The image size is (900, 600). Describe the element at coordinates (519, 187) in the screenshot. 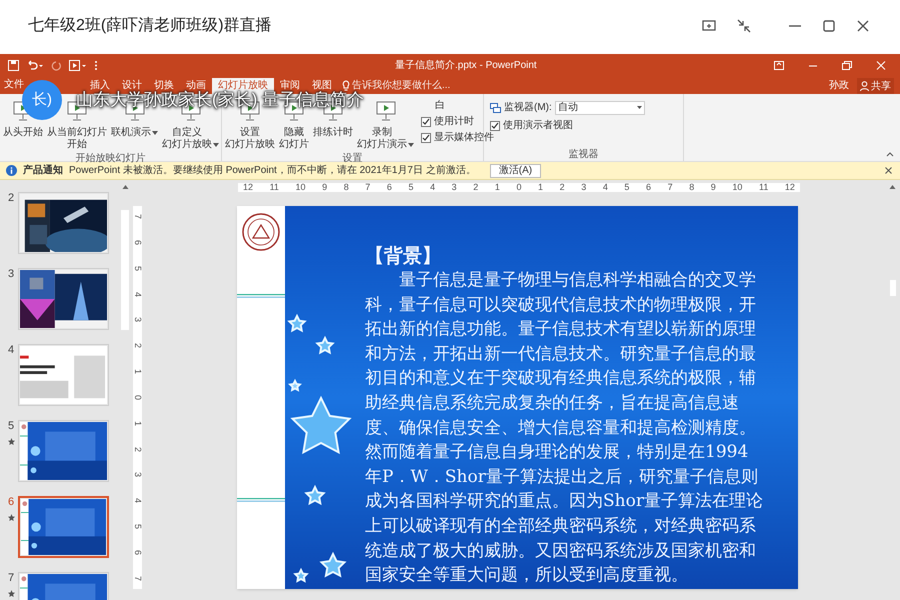

I see `horizontal-ruler: 12 11 10 9 8 7 6 5 4 3 2 1 0 1 2 3 4 5 6 7 8 9 10 11 12` at that location.